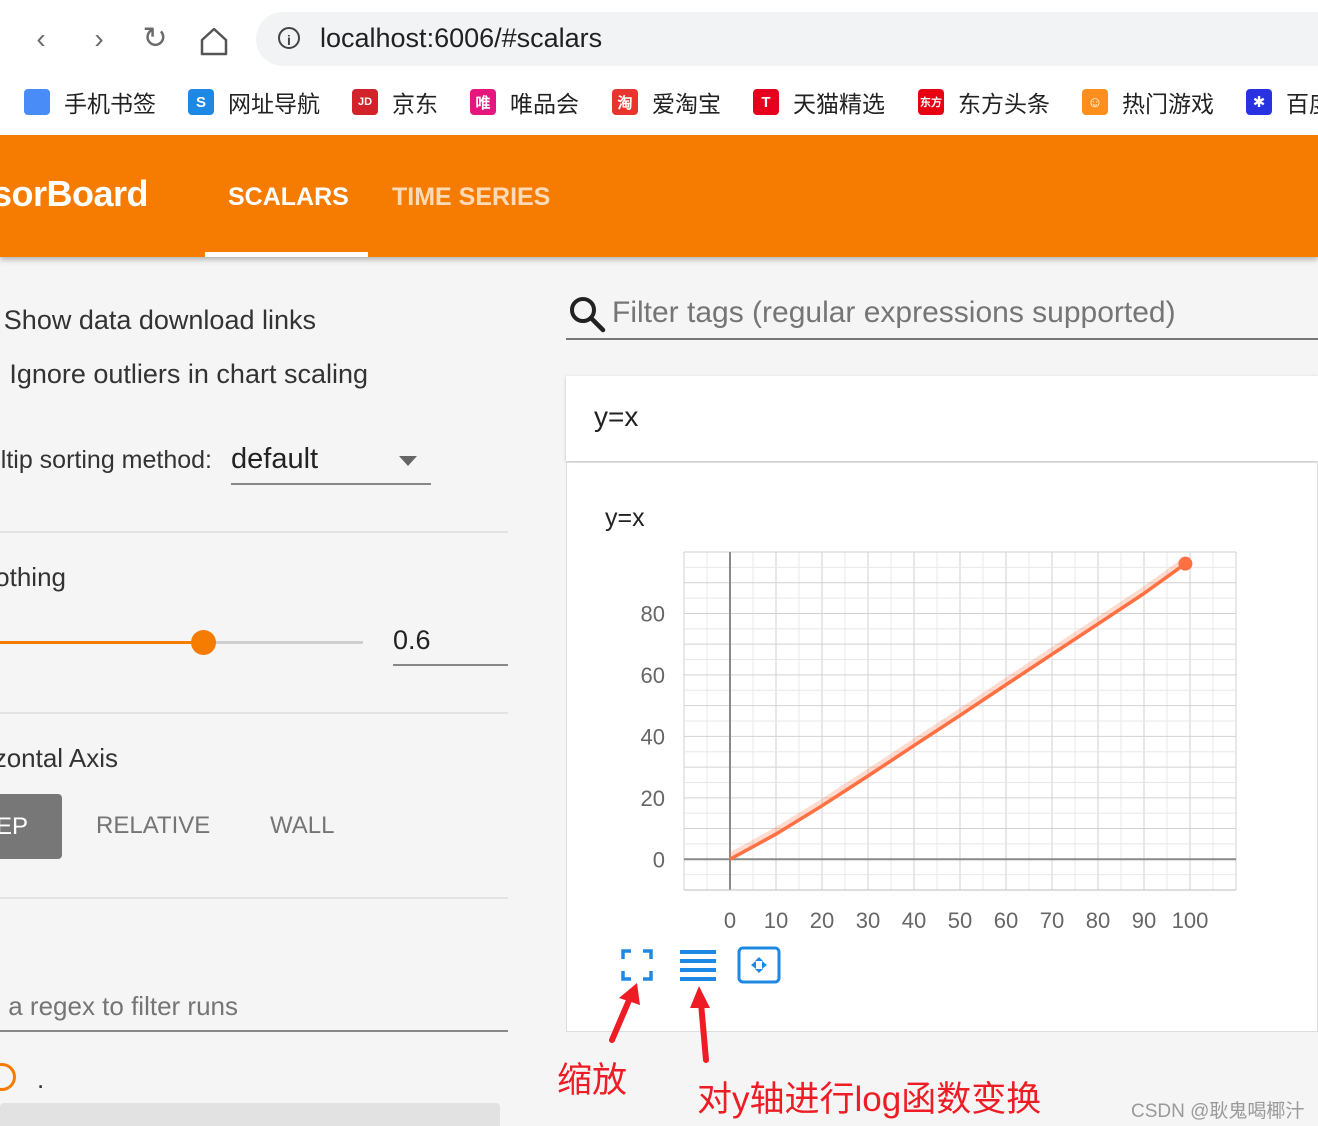 Image resolution: width=1318 pixels, height=1126 pixels. What do you see at coordinates (592, 1080) in the screenshot?
I see `zoom-annotation: 缩放` at bounding box center [592, 1080].